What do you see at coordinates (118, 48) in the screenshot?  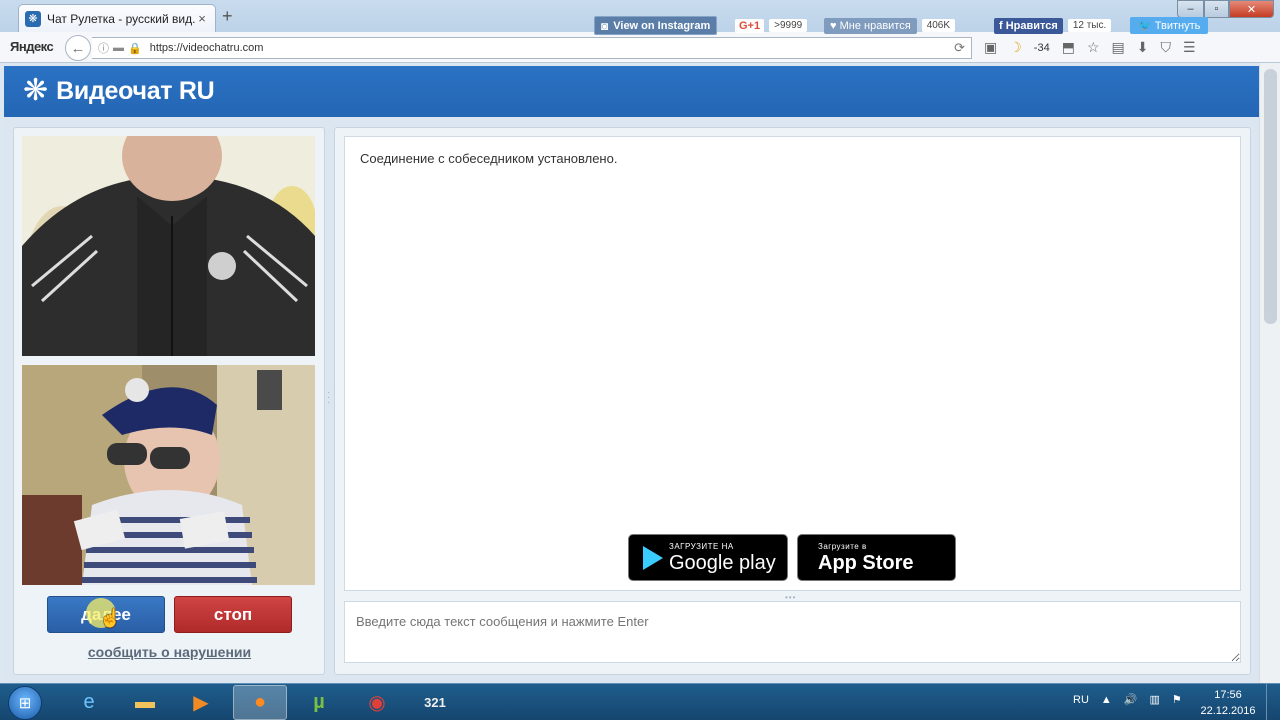 I see `page-icon: ▬` at bounding box center [118, 48].